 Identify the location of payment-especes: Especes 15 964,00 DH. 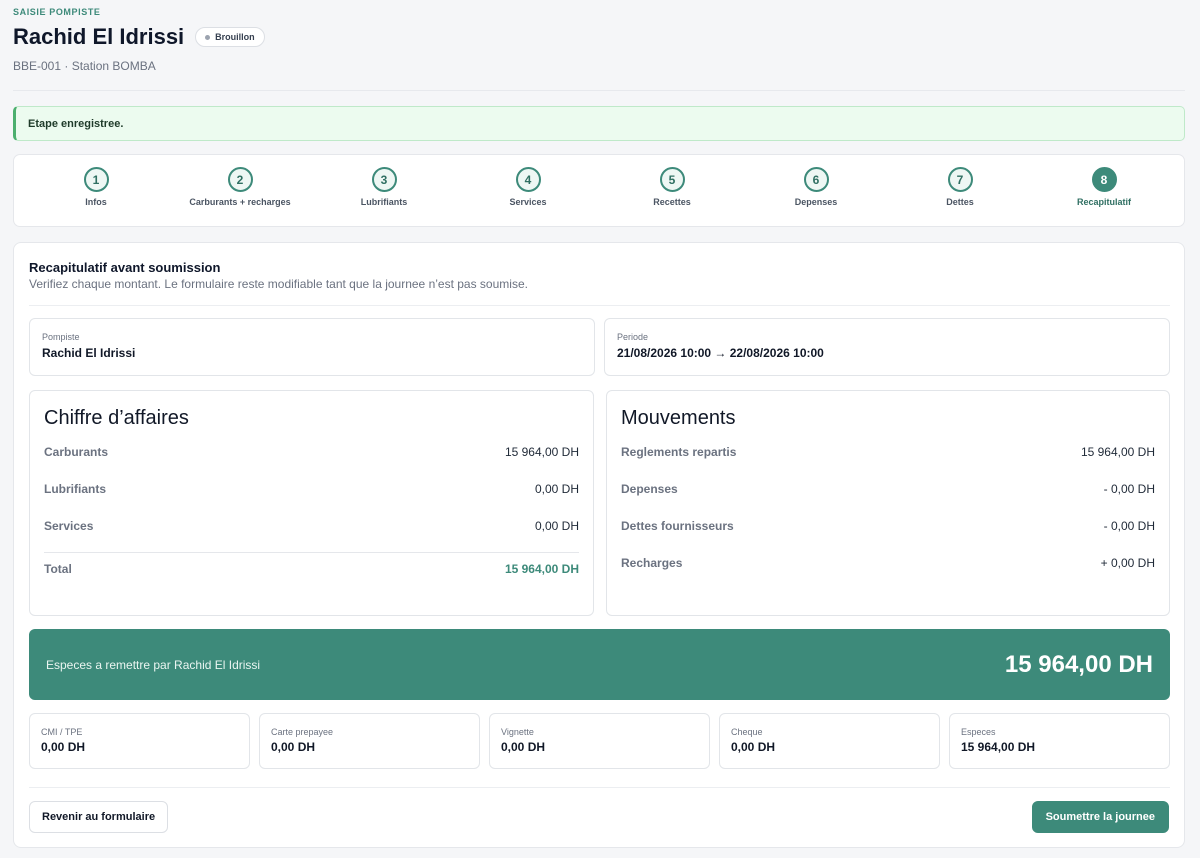
(1059, 741).